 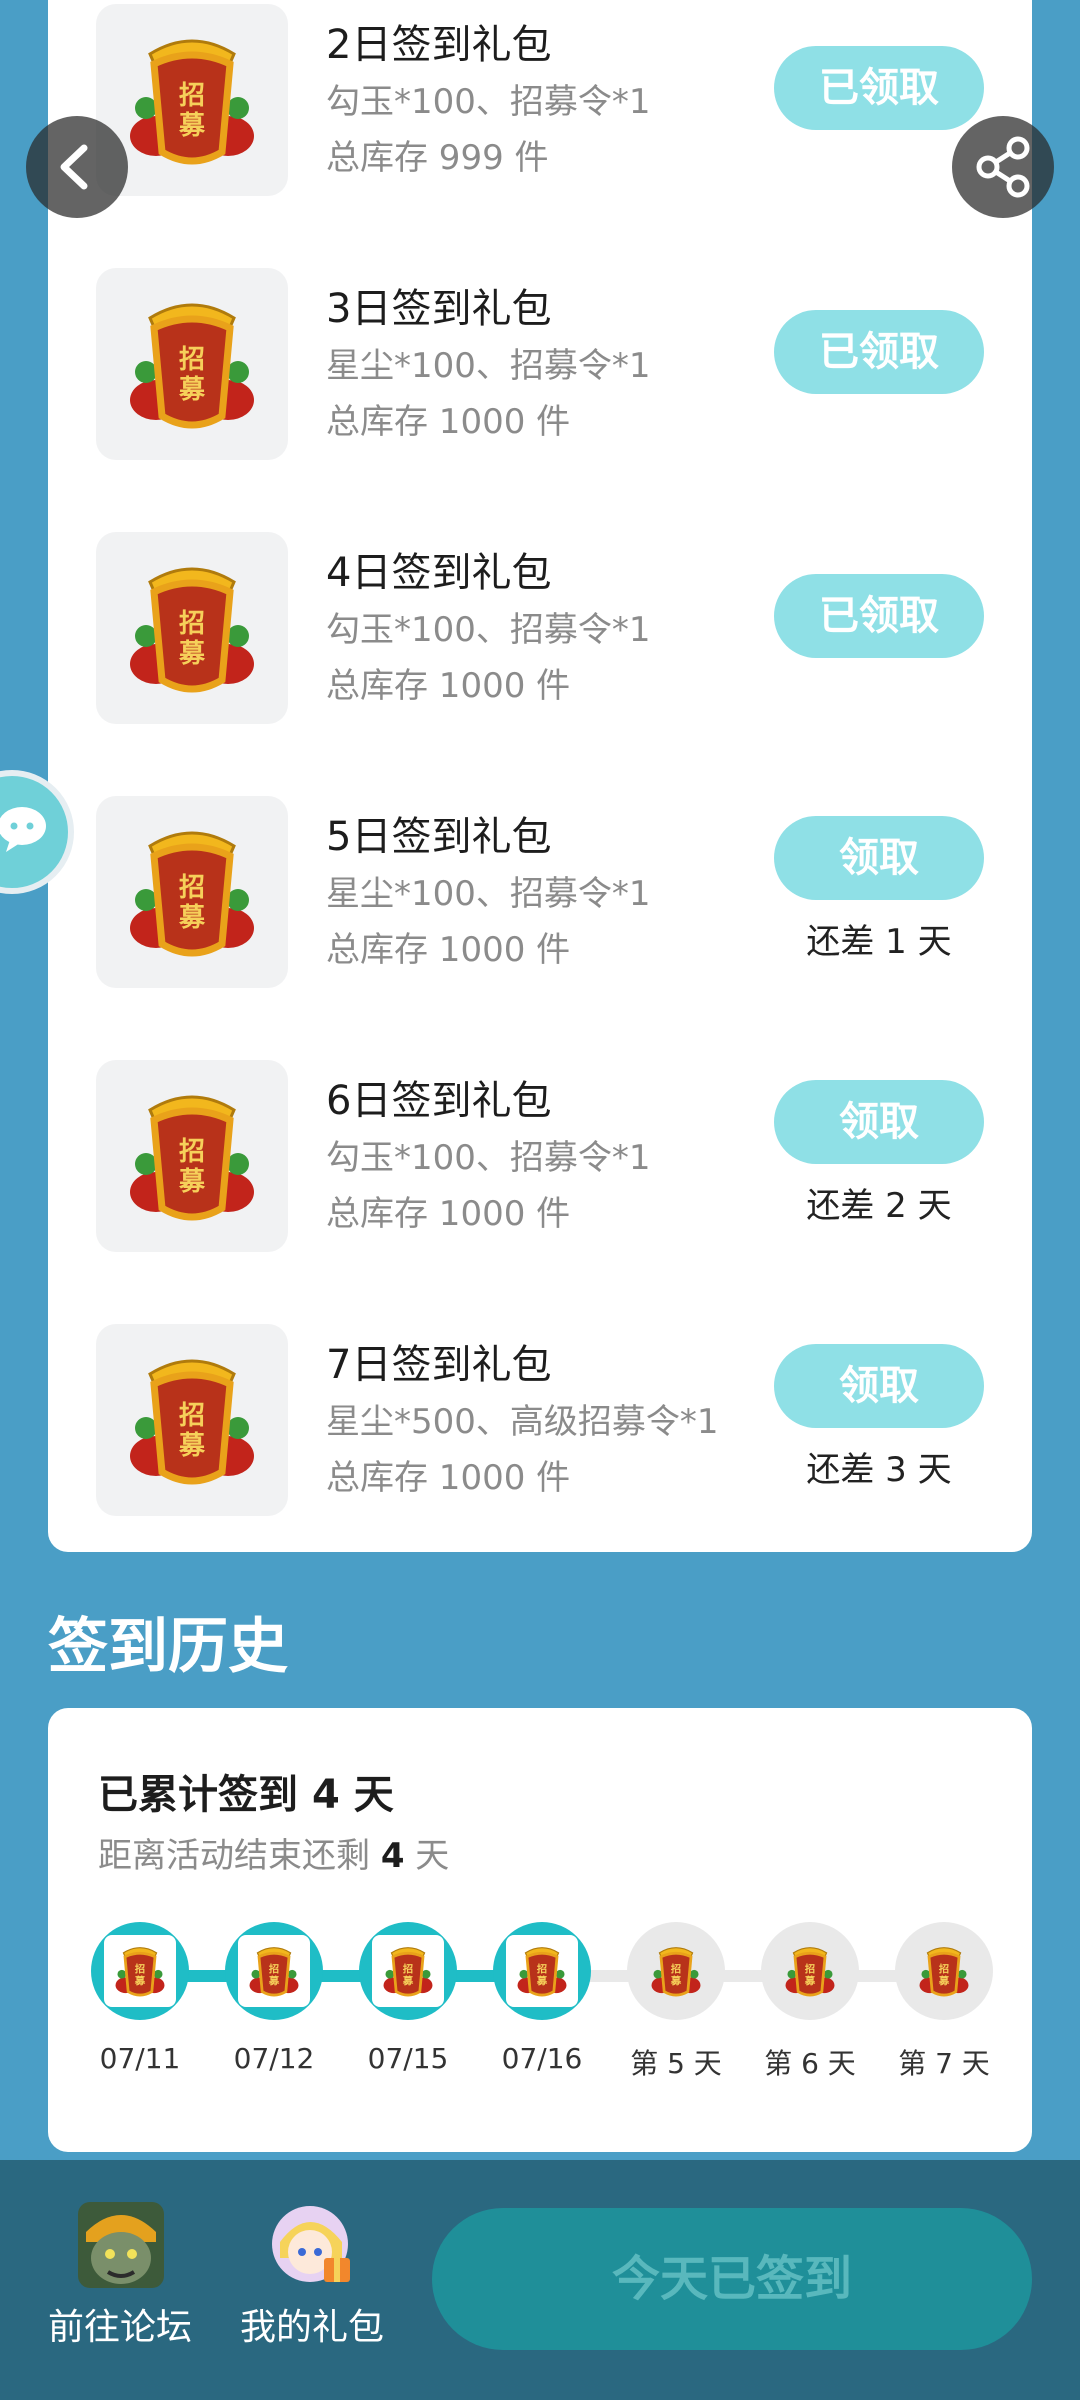 What do you see at coordinates (121, 2245) in the screenshot?
I see `game-avatar-icon` at bounding box center [121, 2245].